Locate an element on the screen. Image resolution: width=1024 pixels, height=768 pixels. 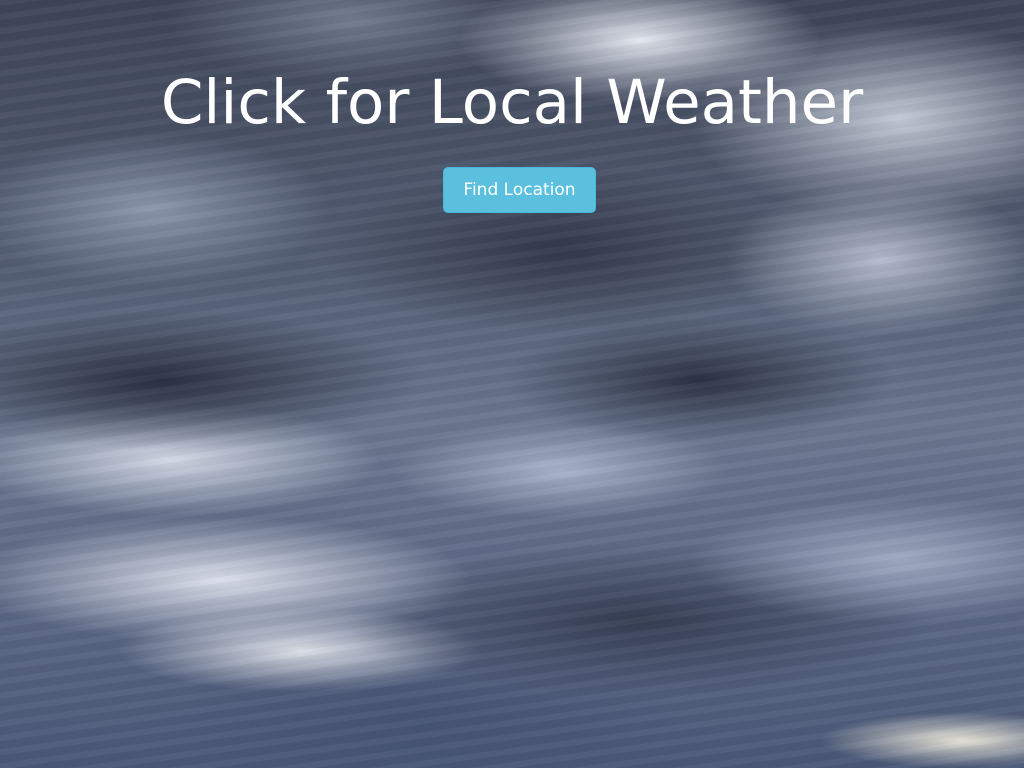
find-location-button: Find Location is located at coordinates (519, 190).